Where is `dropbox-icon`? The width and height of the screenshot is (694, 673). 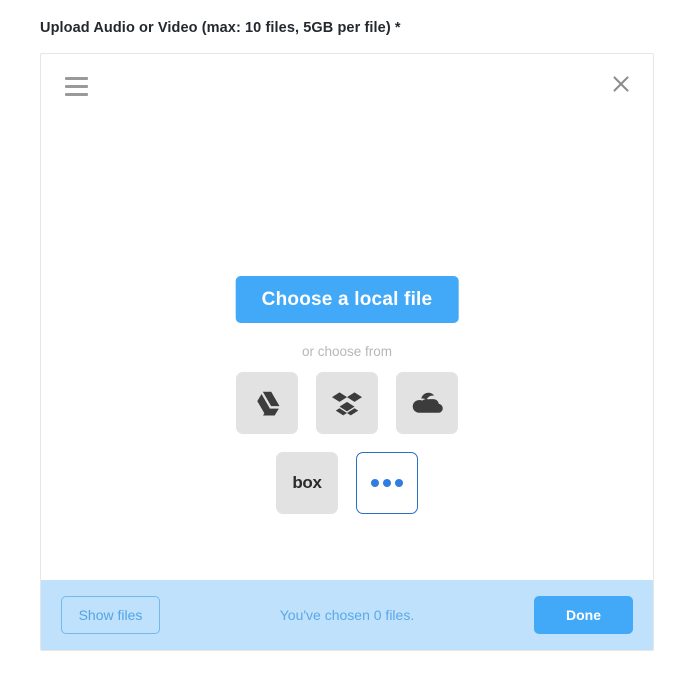 dropbox-icon is located at coordinates (347, 403).